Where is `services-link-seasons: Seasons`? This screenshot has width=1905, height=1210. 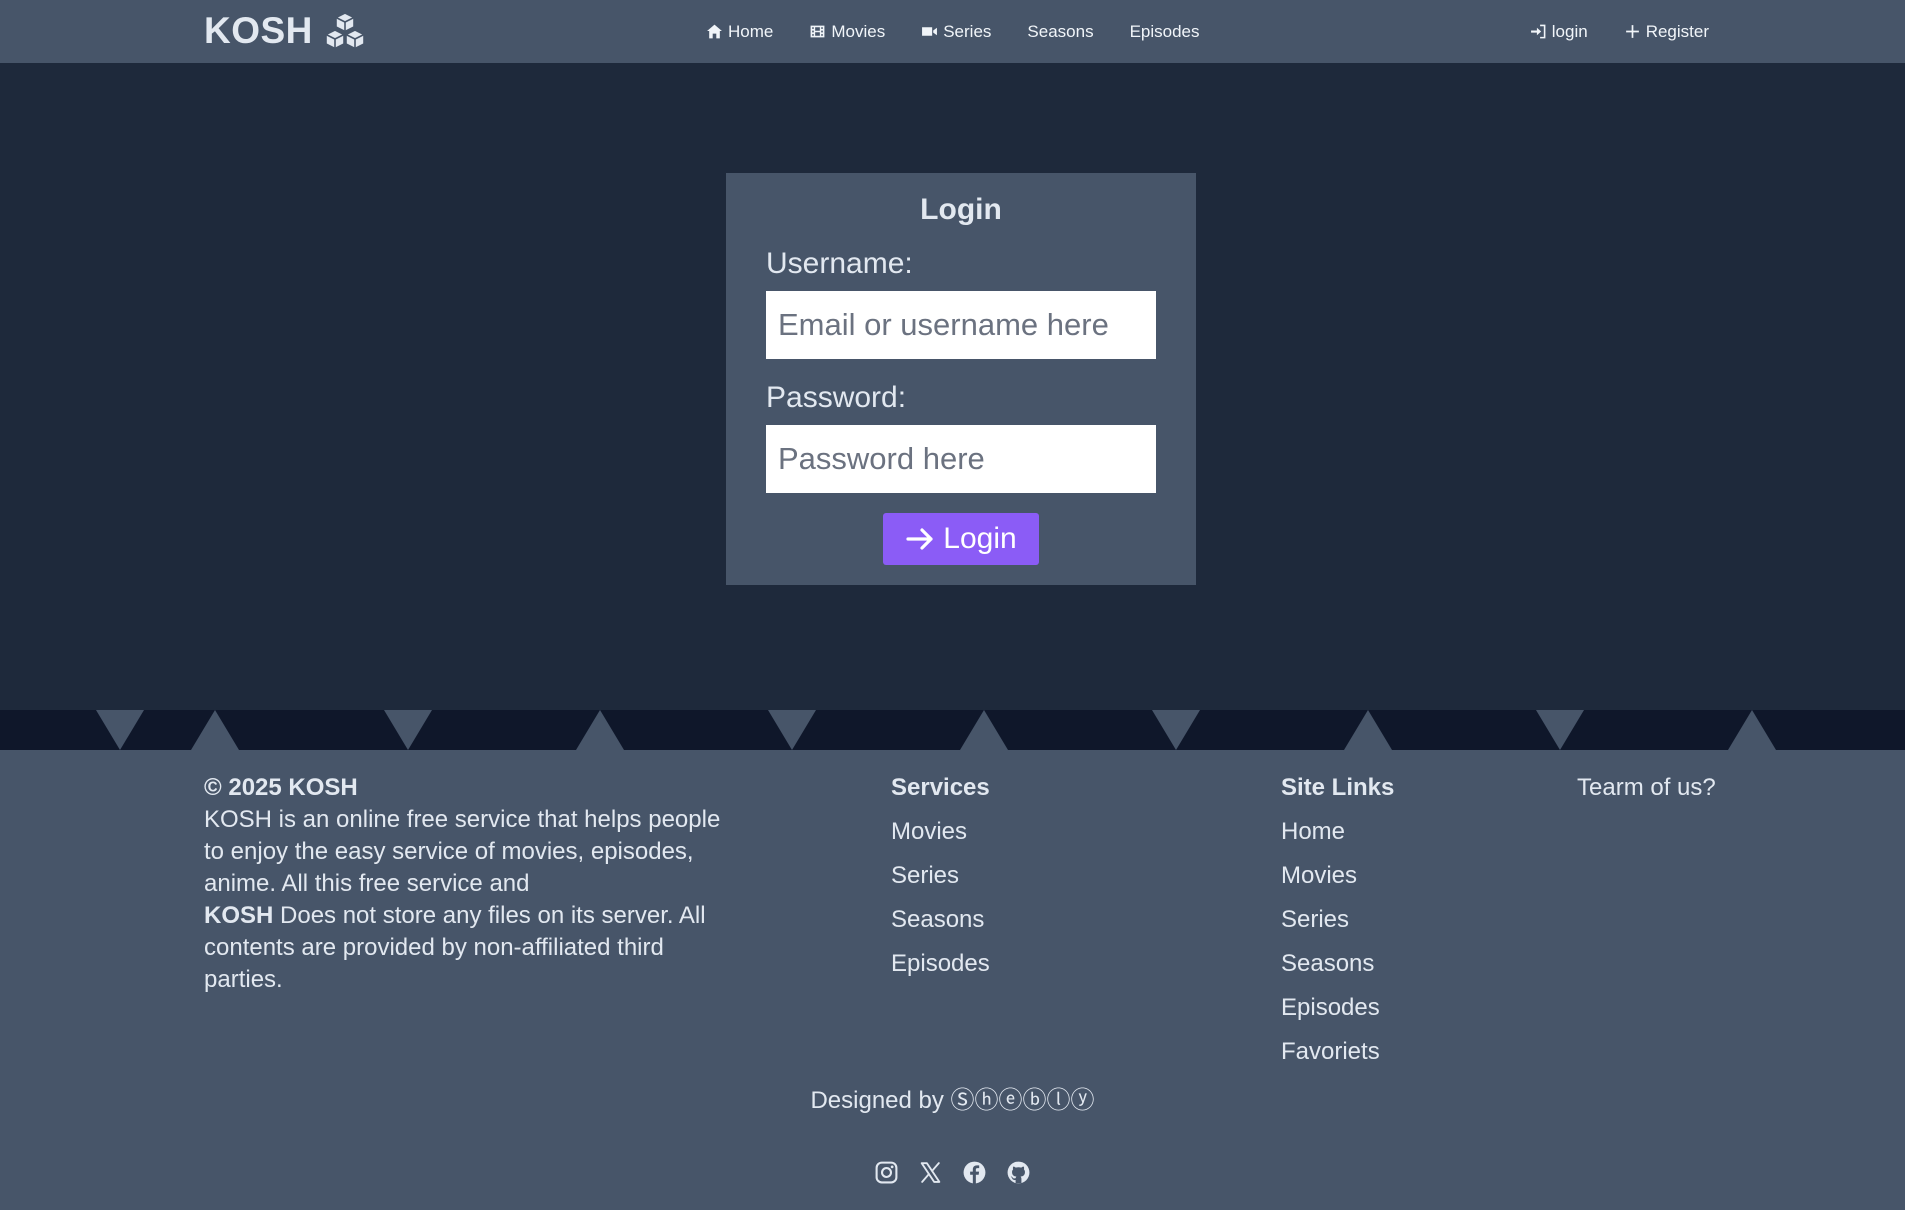
services-link-seasons: Seasons is located at coordinates (940, 920).